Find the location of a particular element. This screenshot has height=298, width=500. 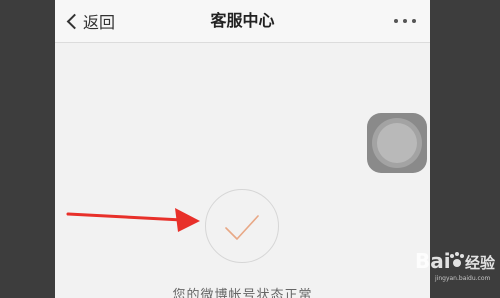

checkmark-icon is located at coordinates (242, 227).